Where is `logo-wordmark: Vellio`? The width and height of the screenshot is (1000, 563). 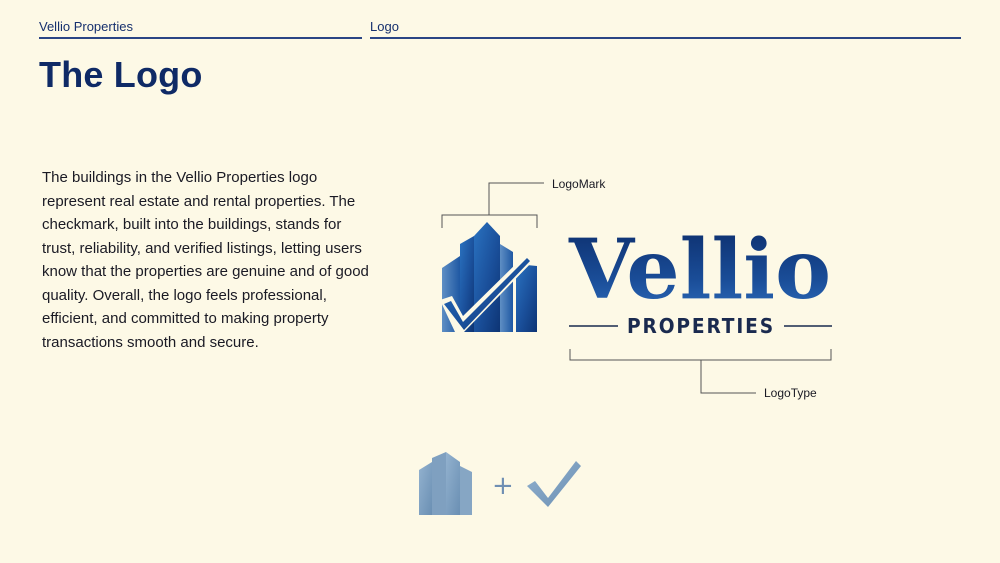 logo-wordmark: Vellio is located at coordinates (699, 270).